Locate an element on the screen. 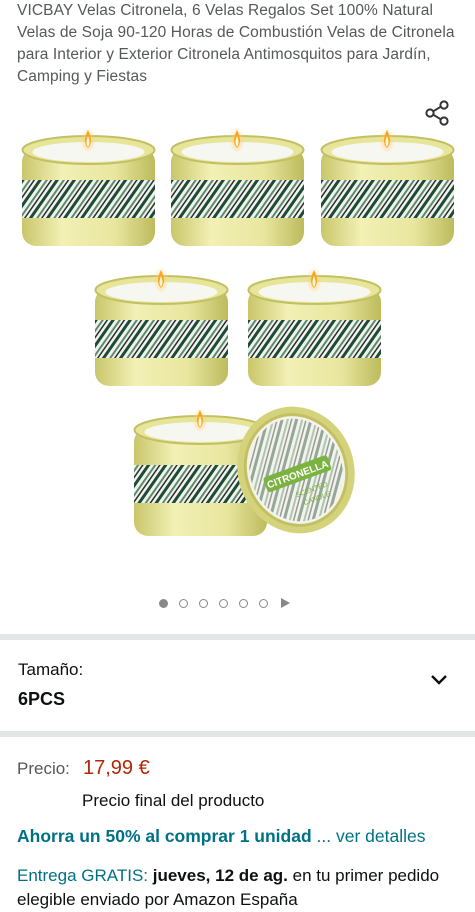 The width and height of the screenshot is (475, 912). price-value: 17,99 € is located at coordinates (116, 768).